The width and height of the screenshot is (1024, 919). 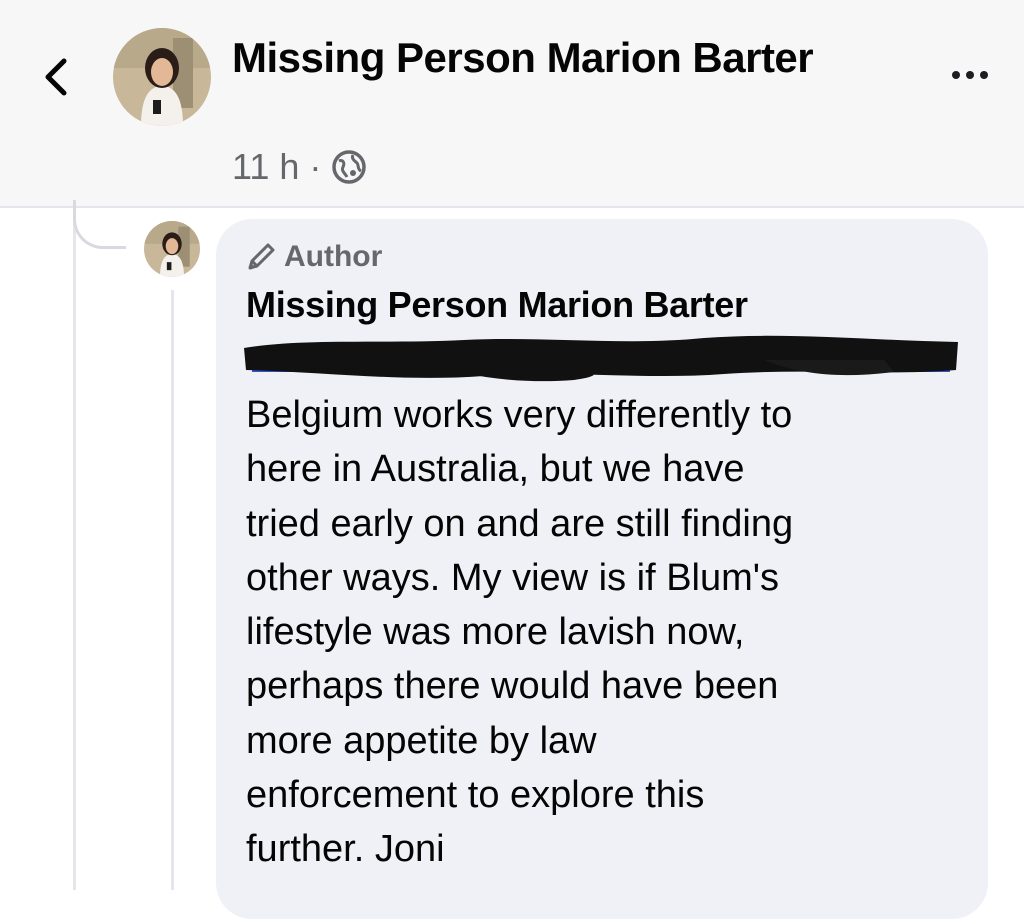 What do you see at coordinates (970, 75) in the screenshot?
I see `more-options-button` at bounding box center [970, 75].